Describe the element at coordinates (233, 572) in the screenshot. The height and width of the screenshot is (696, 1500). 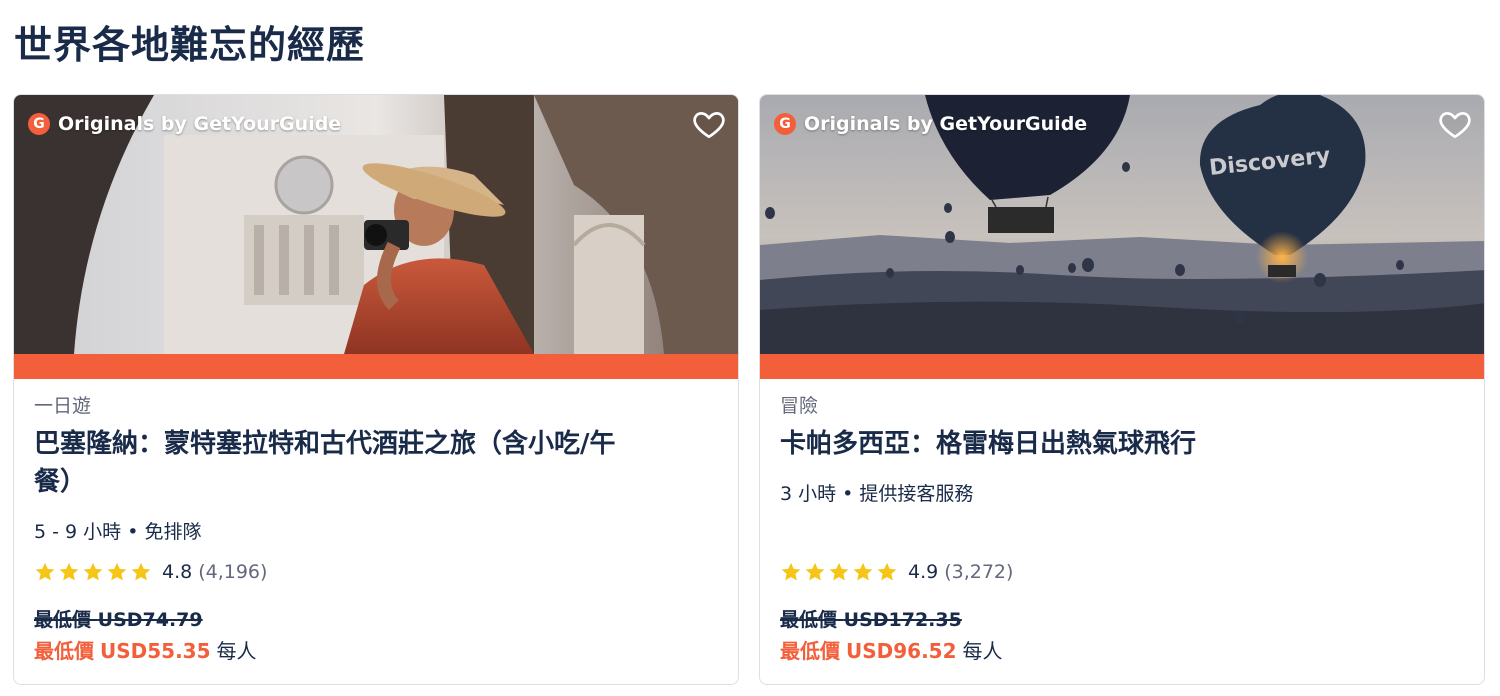
I see `review-count: (4,196)` at that location.